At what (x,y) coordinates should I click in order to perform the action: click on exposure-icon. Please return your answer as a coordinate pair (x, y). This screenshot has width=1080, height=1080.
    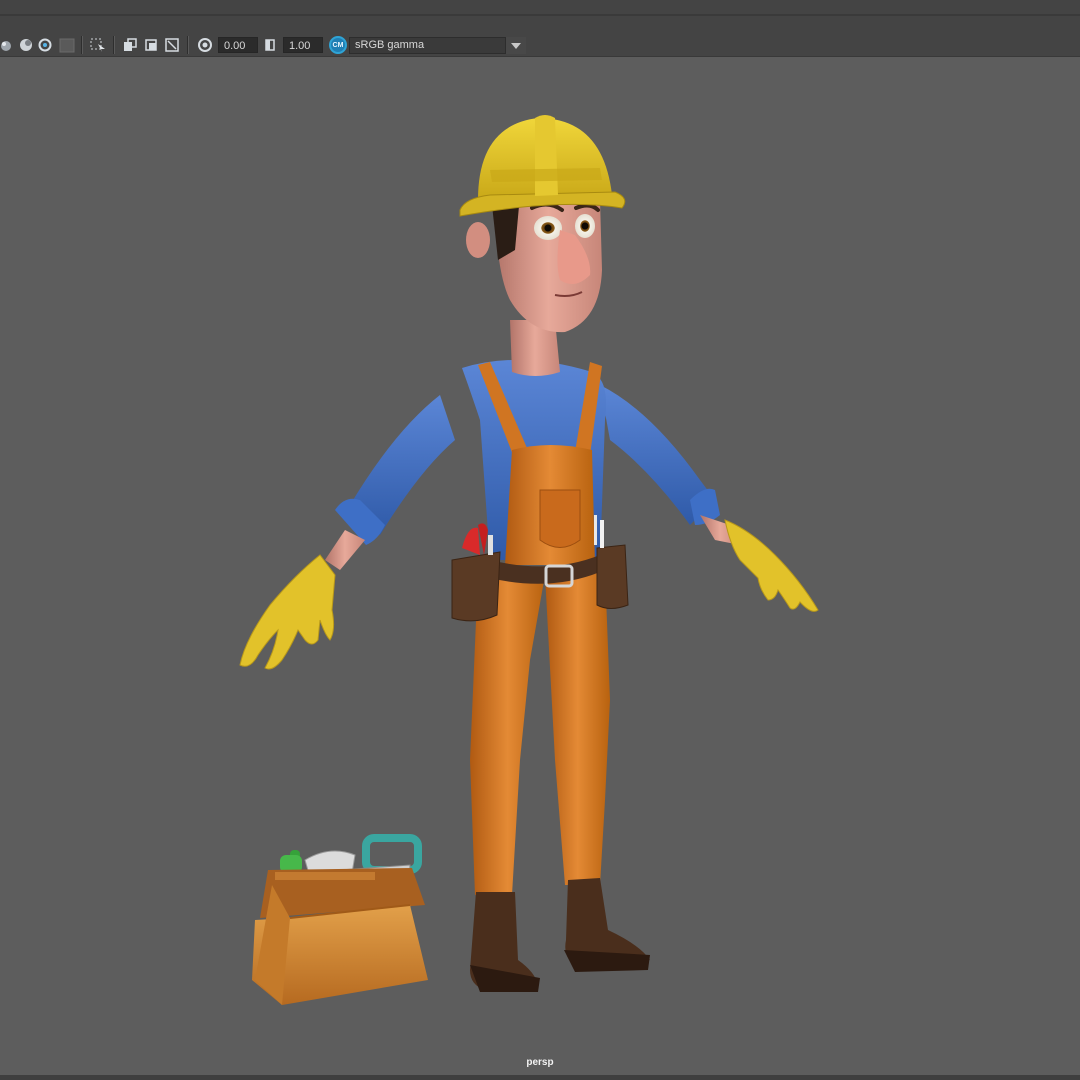
    Looking at the image, I should click on (205, 45).